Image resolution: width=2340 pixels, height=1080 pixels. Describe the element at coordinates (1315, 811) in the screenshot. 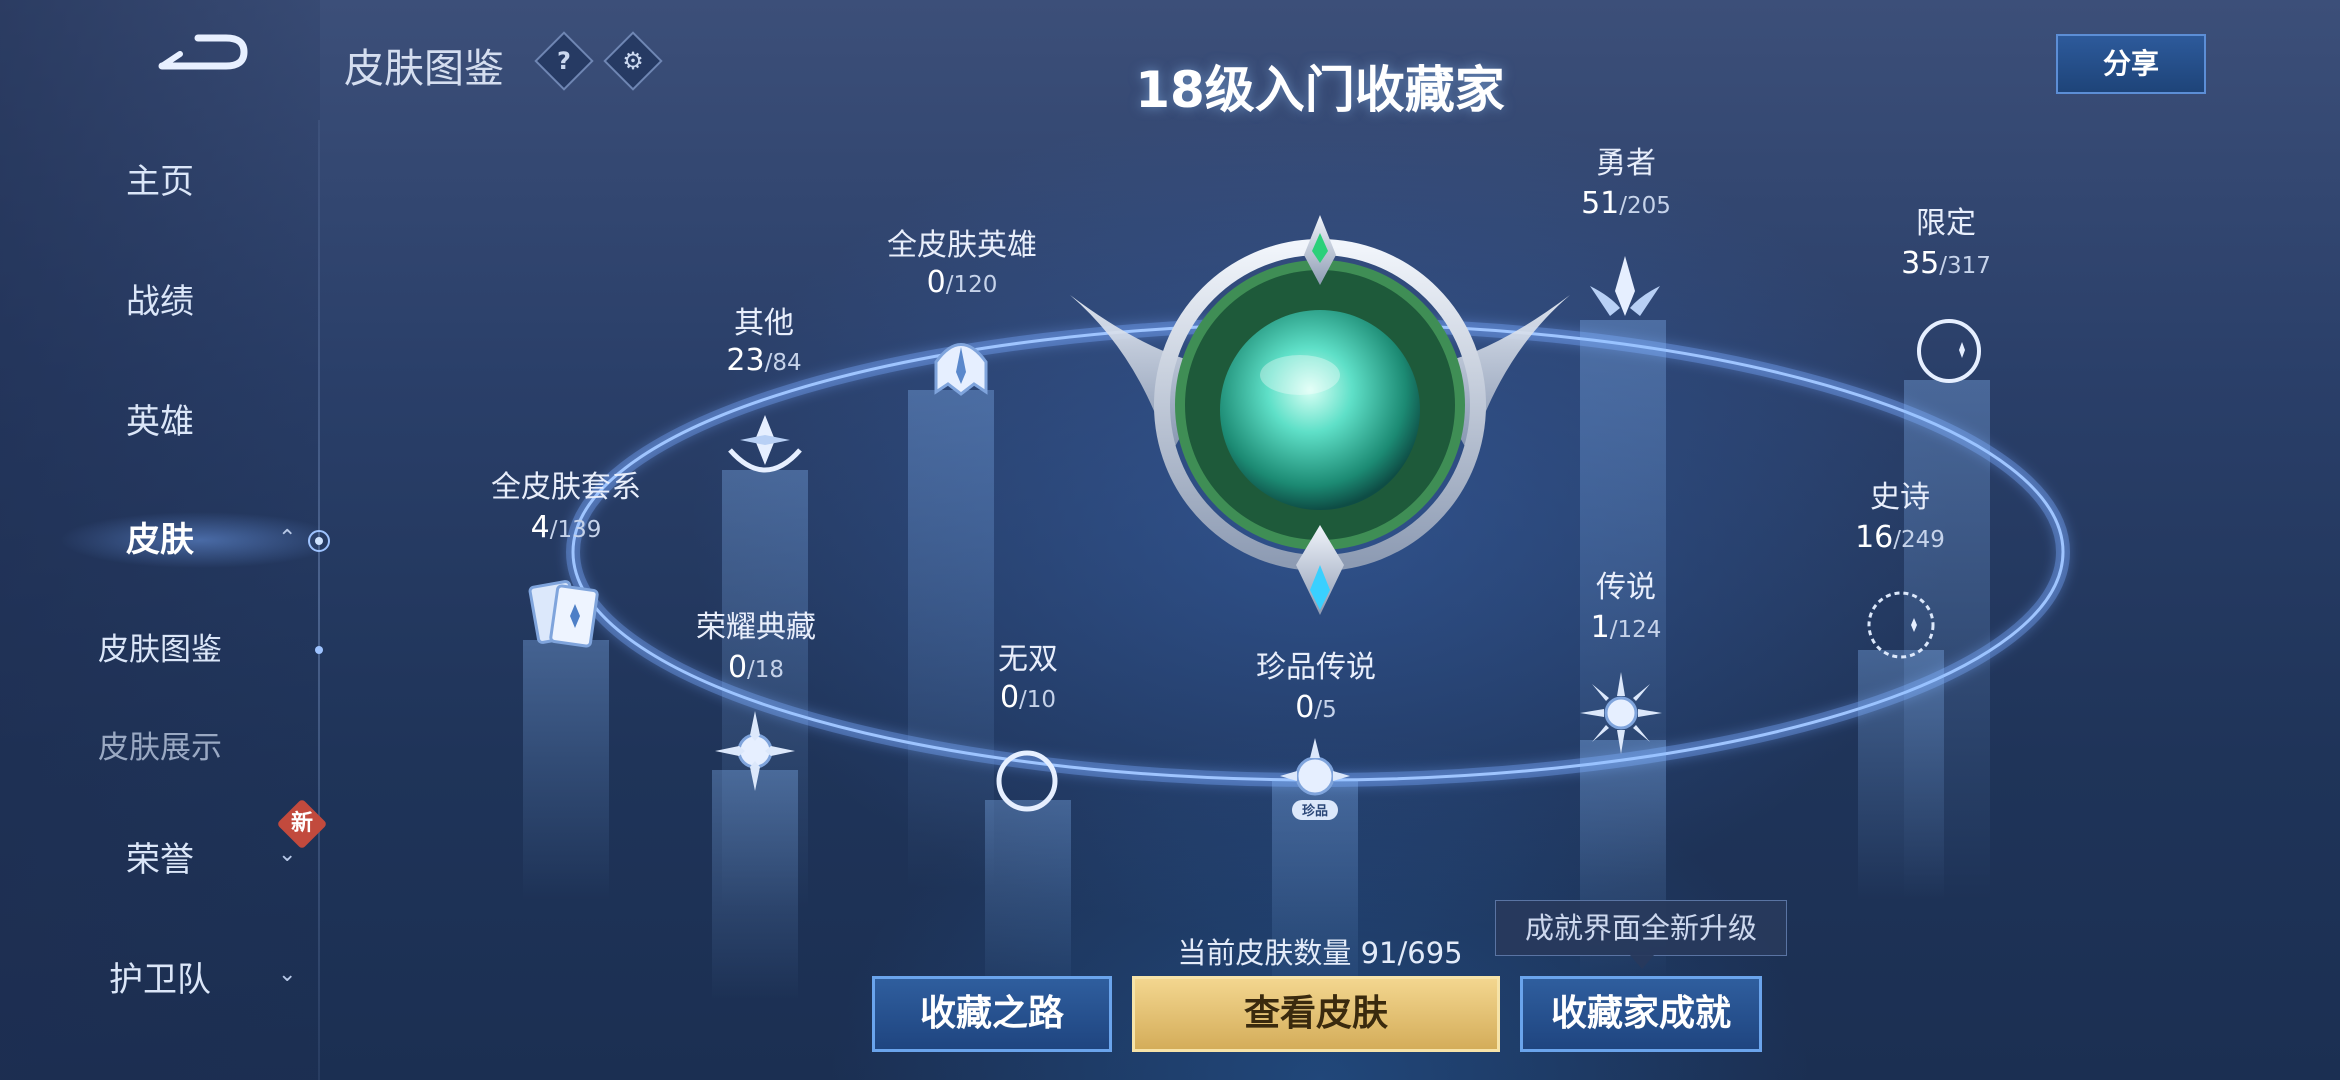

I see `svg-text: 珍品` at that location.